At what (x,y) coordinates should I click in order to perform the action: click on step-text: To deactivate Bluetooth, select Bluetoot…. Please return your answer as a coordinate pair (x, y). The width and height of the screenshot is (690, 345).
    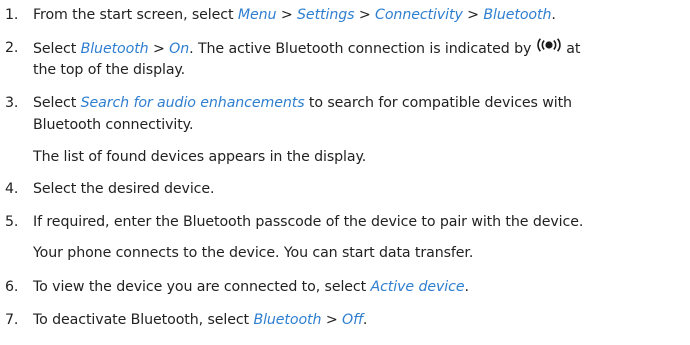
    Looking at the image, I should click on (200, 320).